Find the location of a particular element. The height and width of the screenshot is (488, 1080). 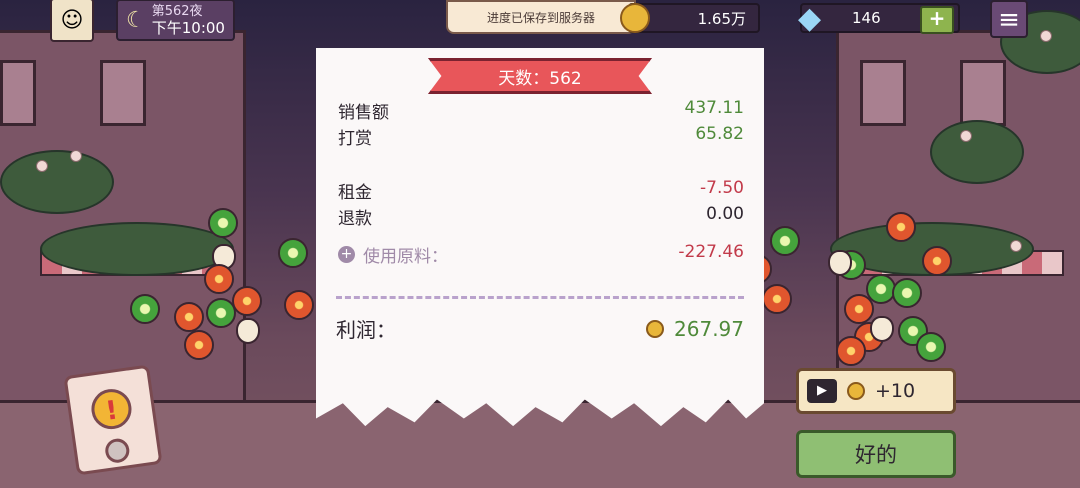

refund-label: 退款 is located at coordinates (355, 219).